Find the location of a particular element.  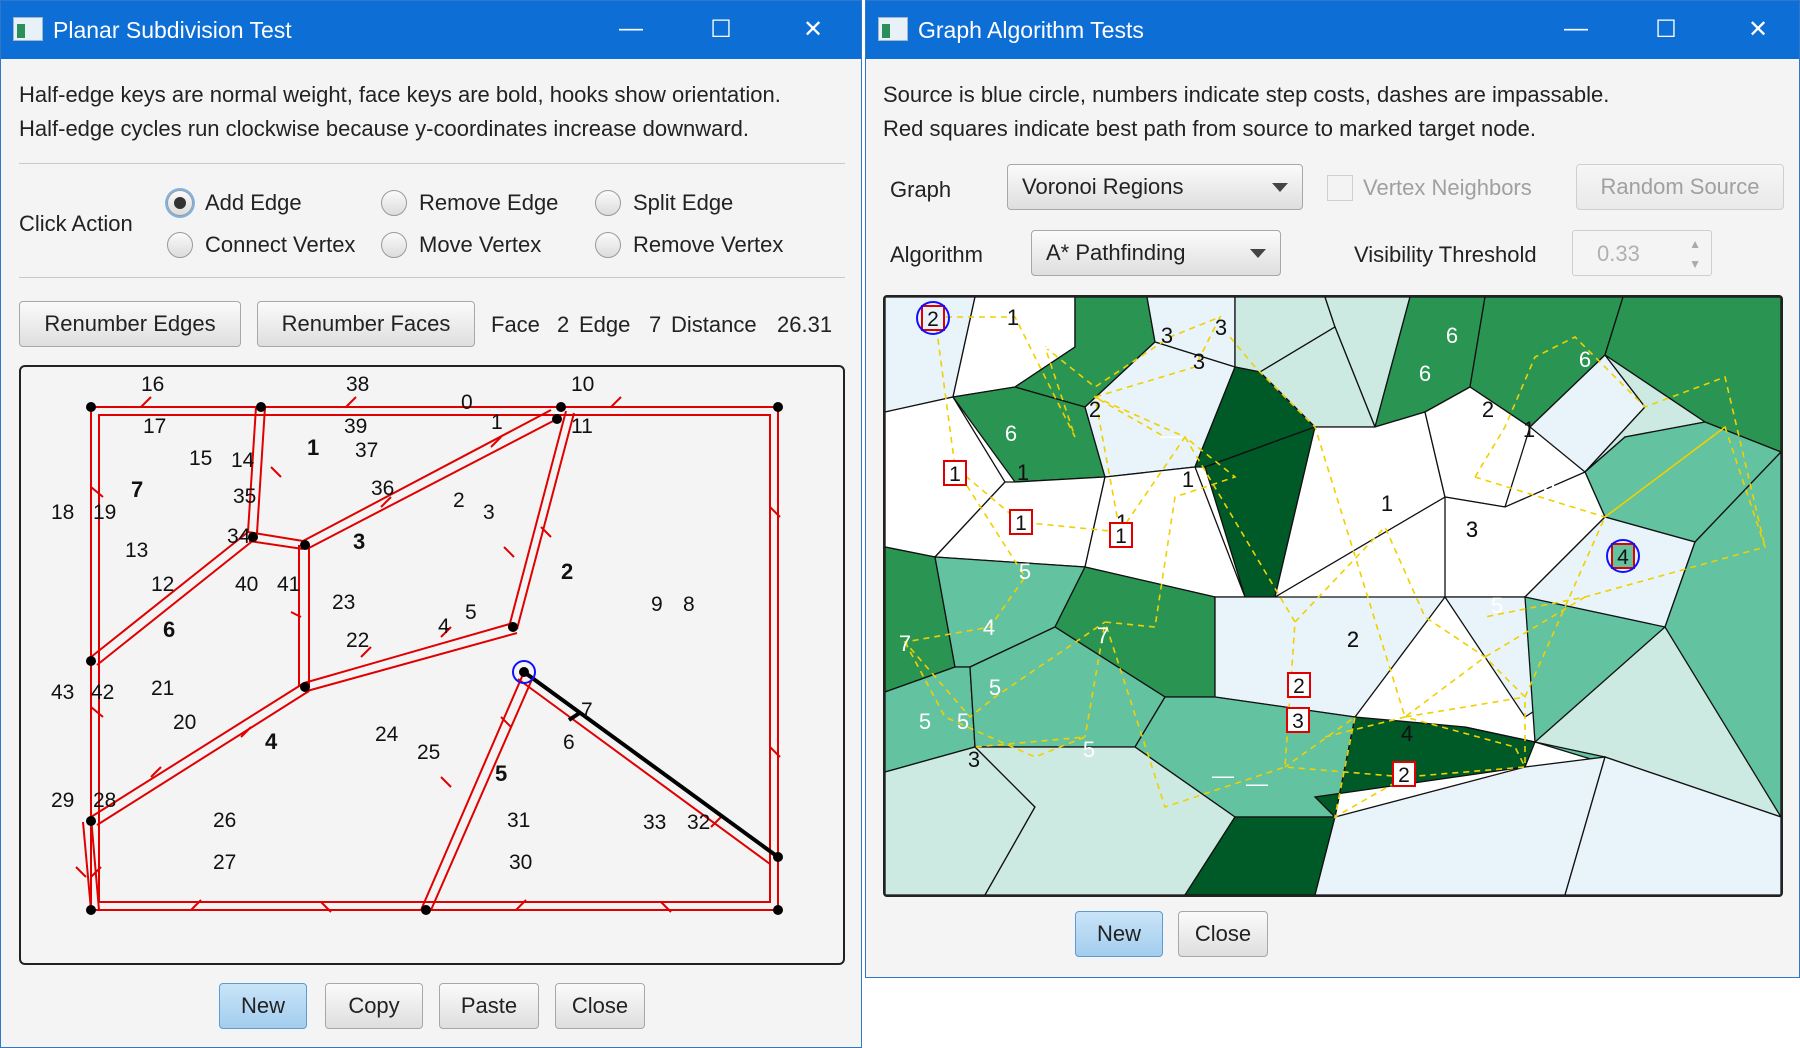

window-title: Graph Algorithm Tests is located at coordinates (1031, 30).